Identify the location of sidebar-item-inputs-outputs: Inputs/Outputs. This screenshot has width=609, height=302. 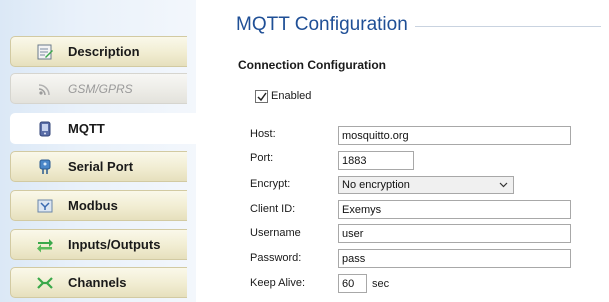
(98, 244).